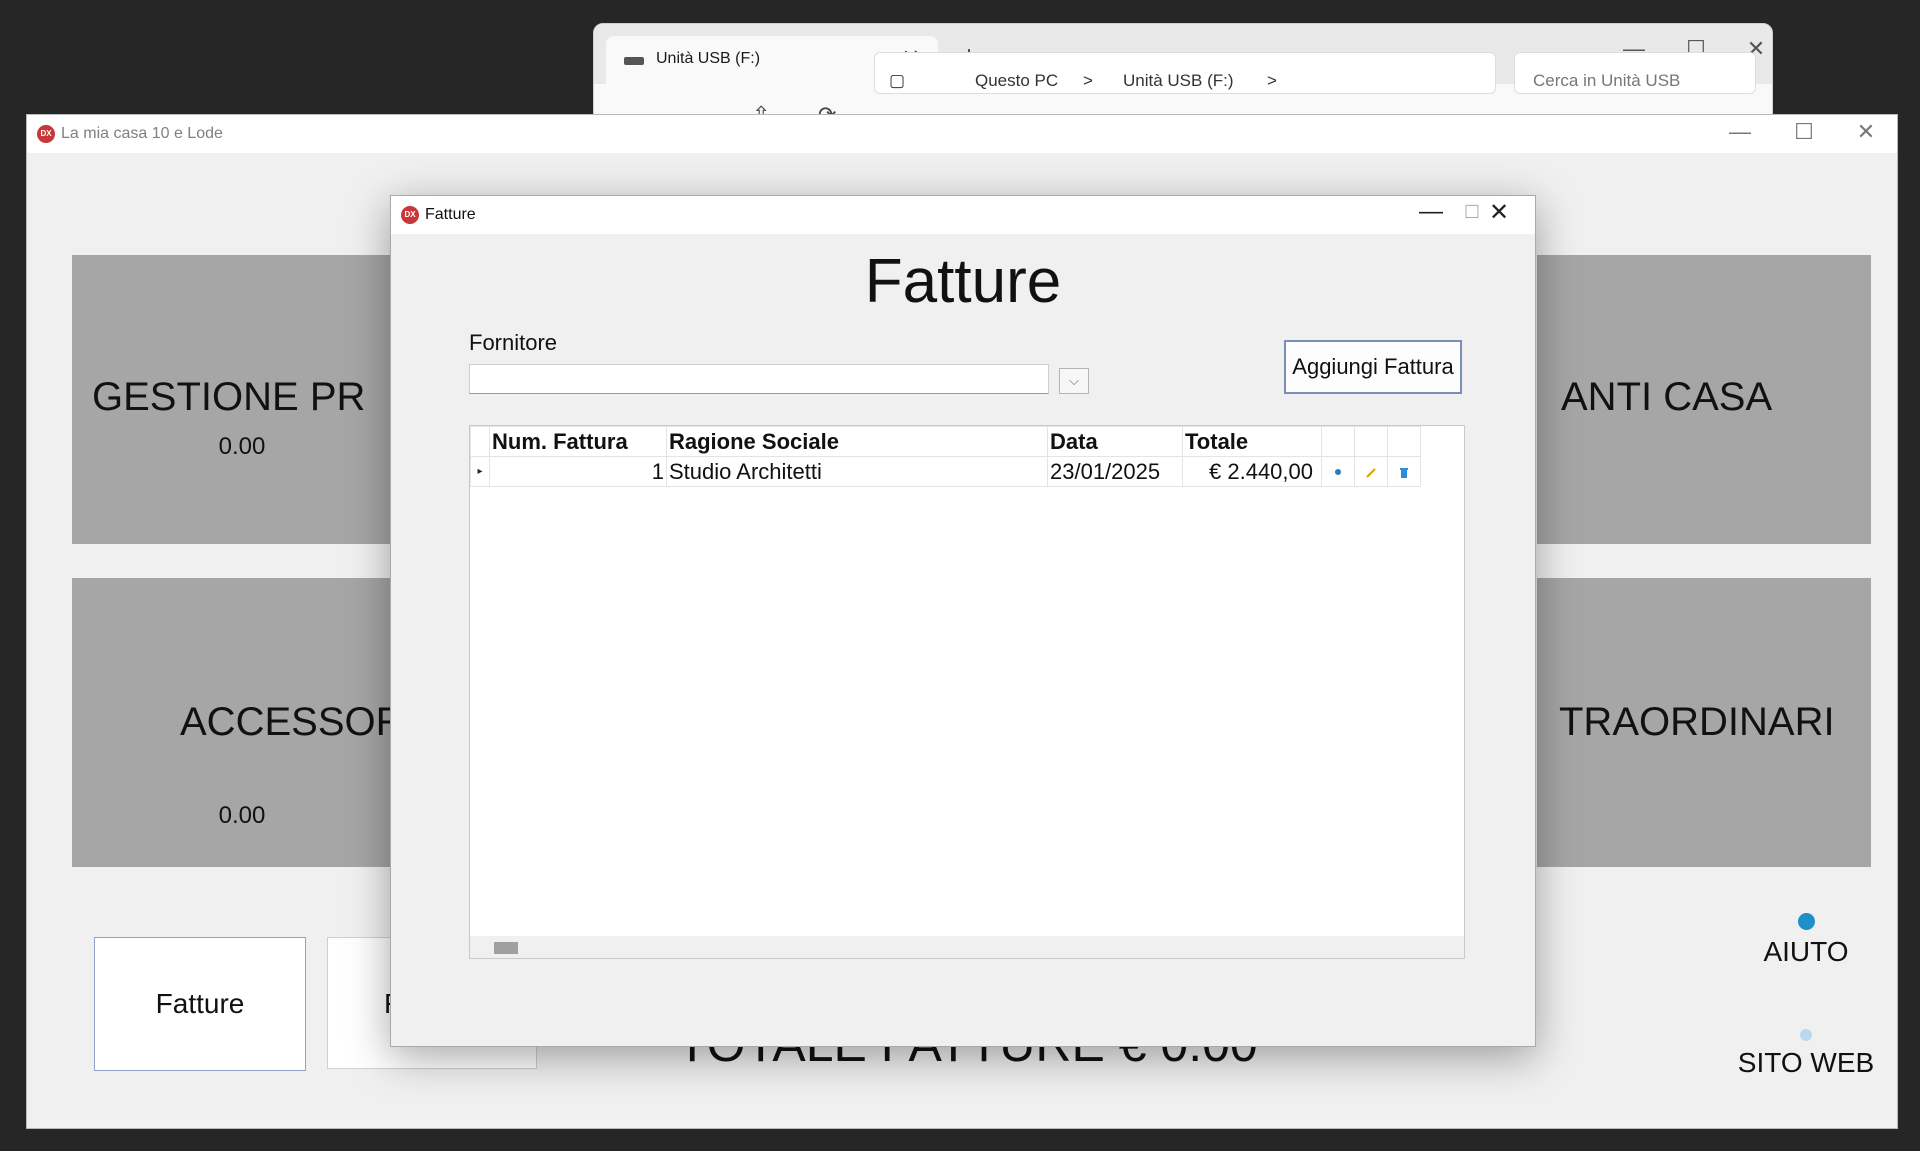  I want to click on page-title: Fatture, so click(963, 281).